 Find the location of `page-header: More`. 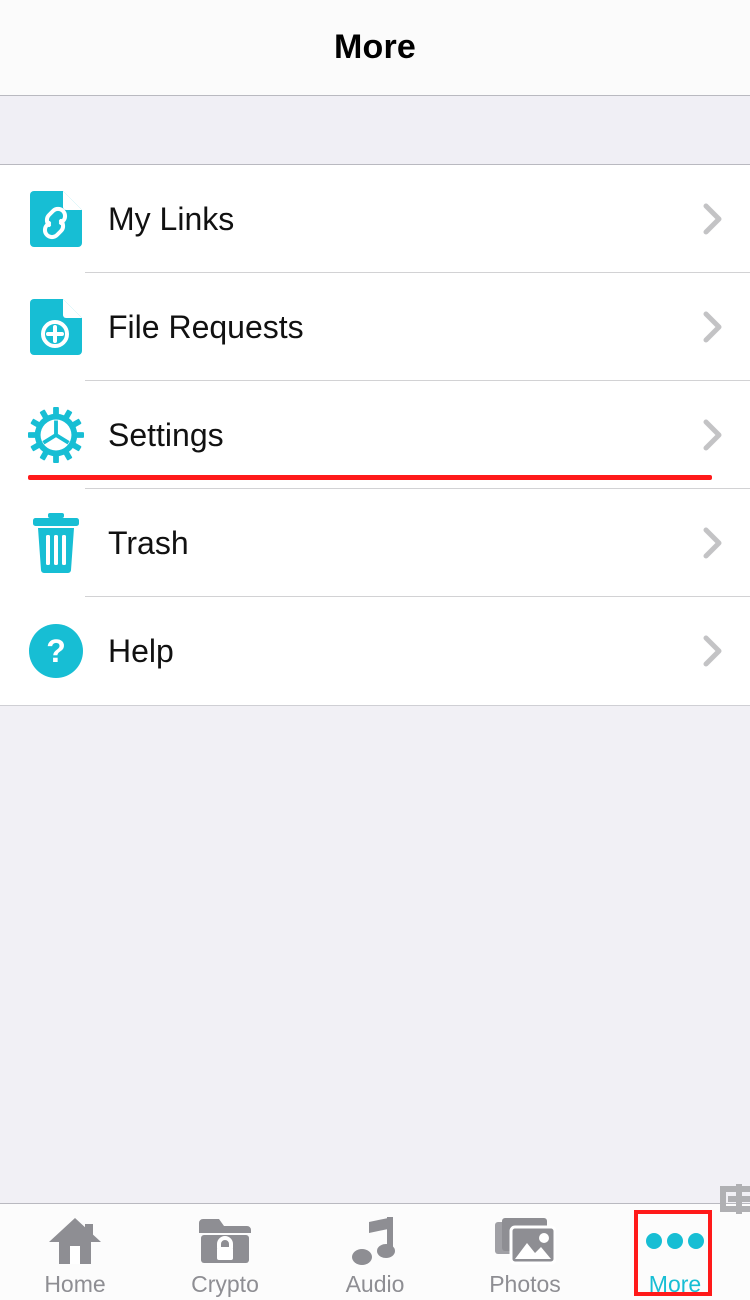

page-header: More is located at coordinates (375, 48).